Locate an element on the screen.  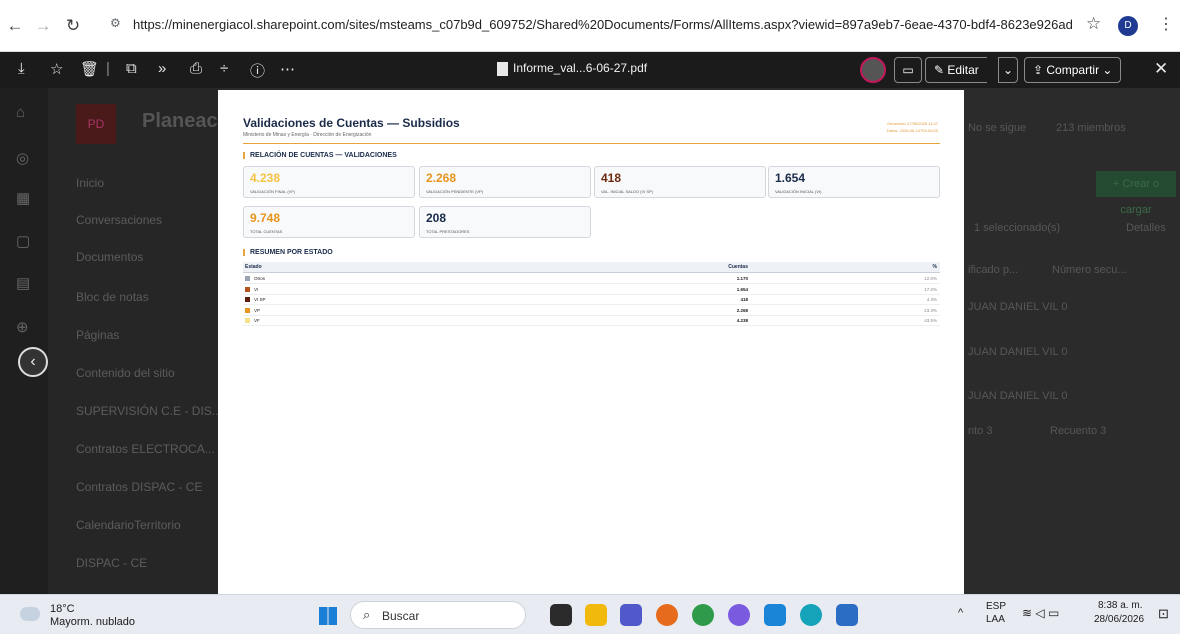
delete-icon: 🗑 is located at coordinates (89, 69).